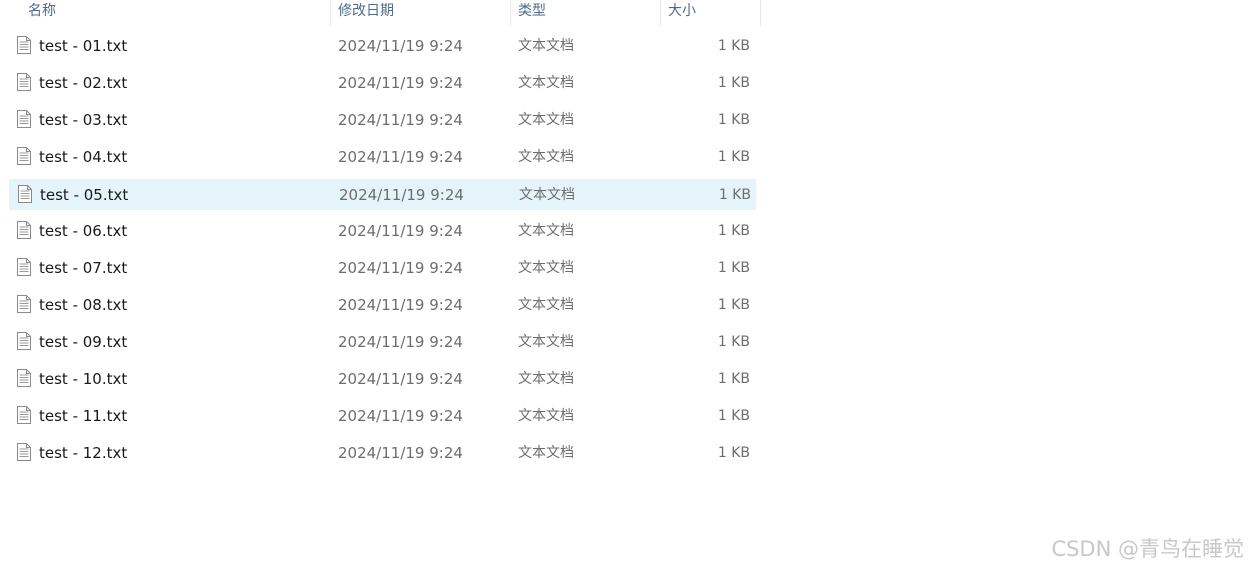 This screenshot has width=1250, height=570. I want to click on file-row: test - 07.txt 2024/11/19 9:24 文本文档 1 KB, so click(382, 268).